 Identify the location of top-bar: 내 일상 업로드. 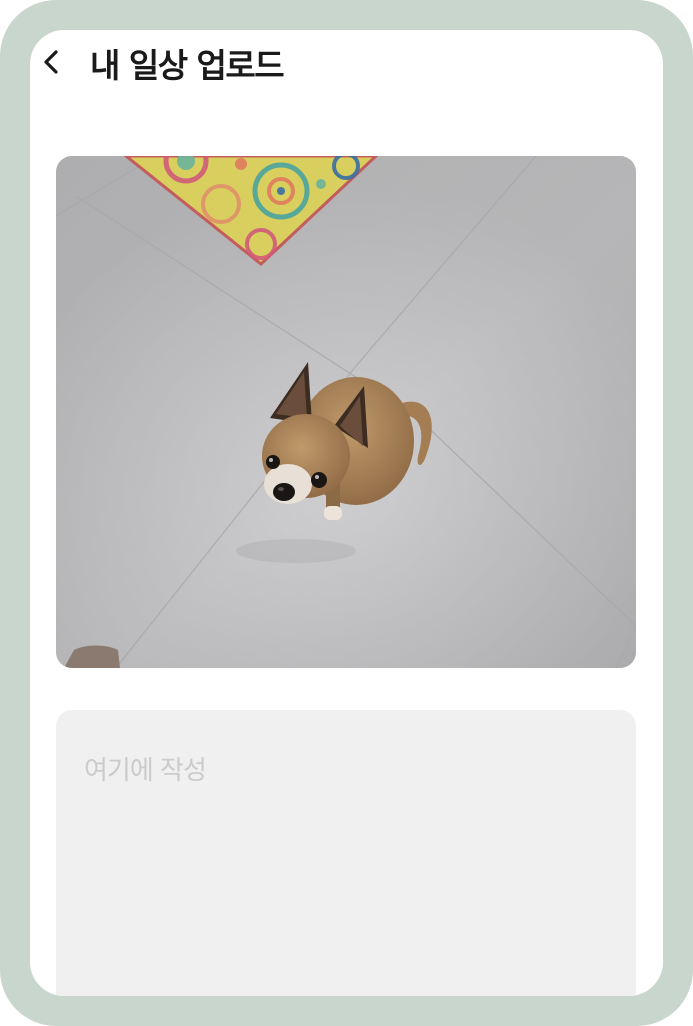
(346, 65).